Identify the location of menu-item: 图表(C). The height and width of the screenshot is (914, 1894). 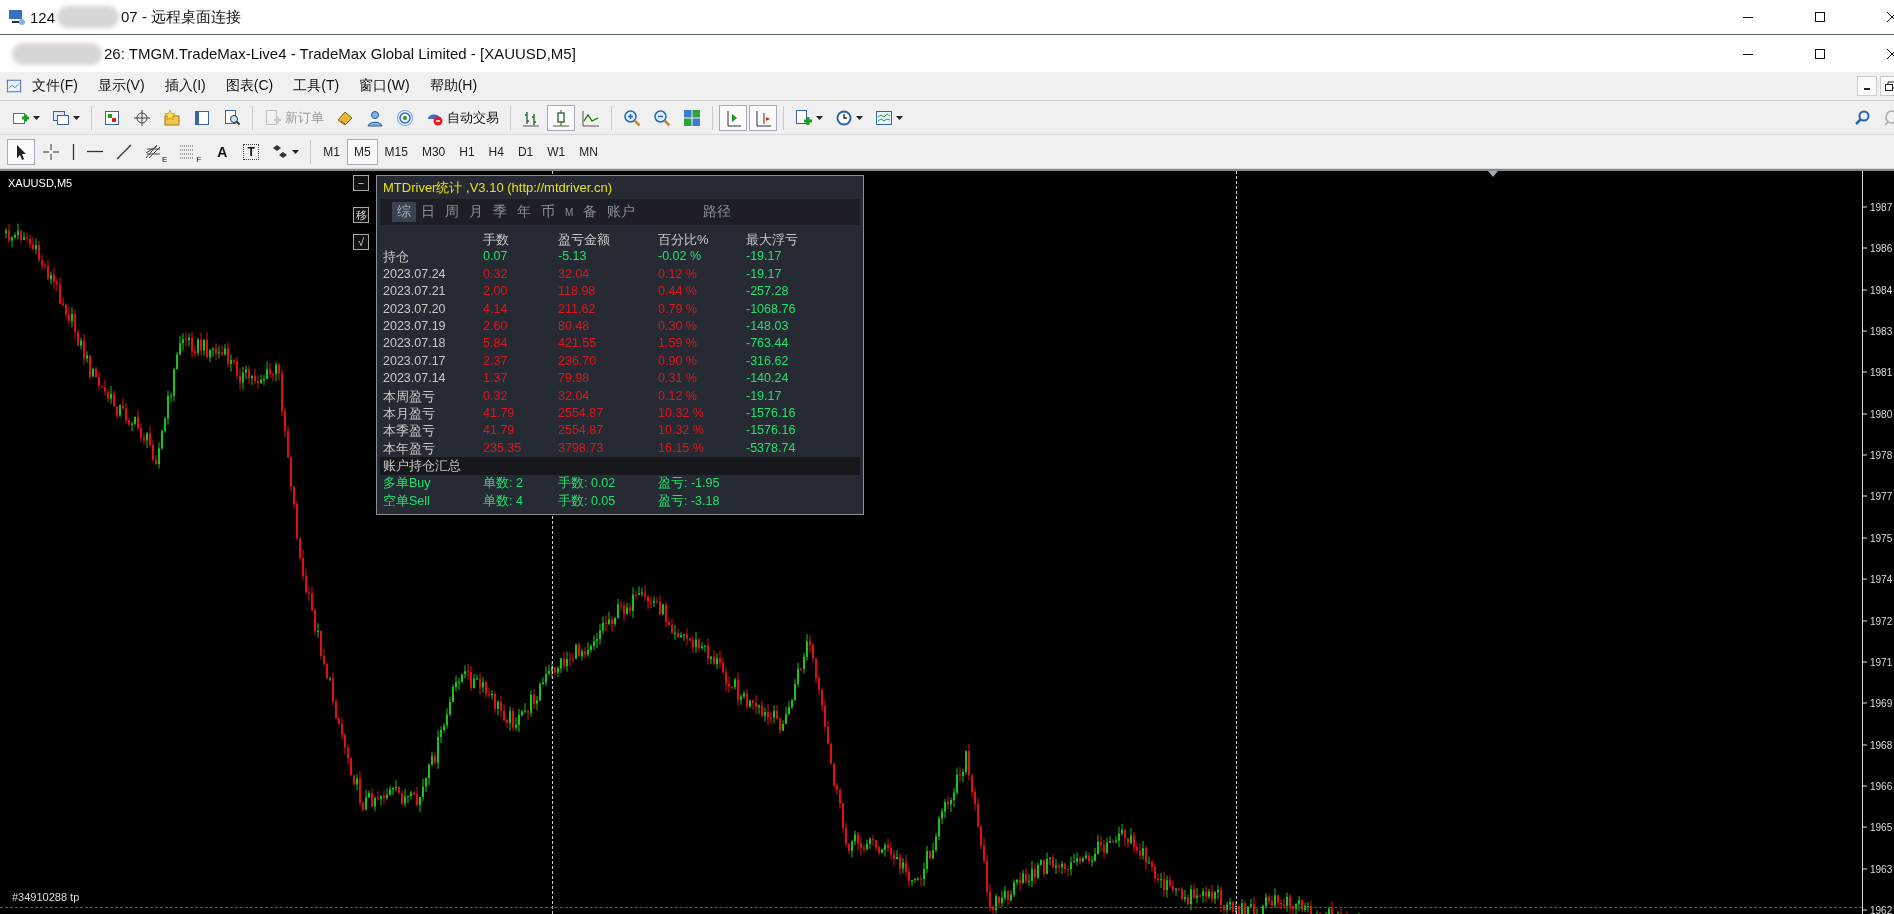
(249, 86).